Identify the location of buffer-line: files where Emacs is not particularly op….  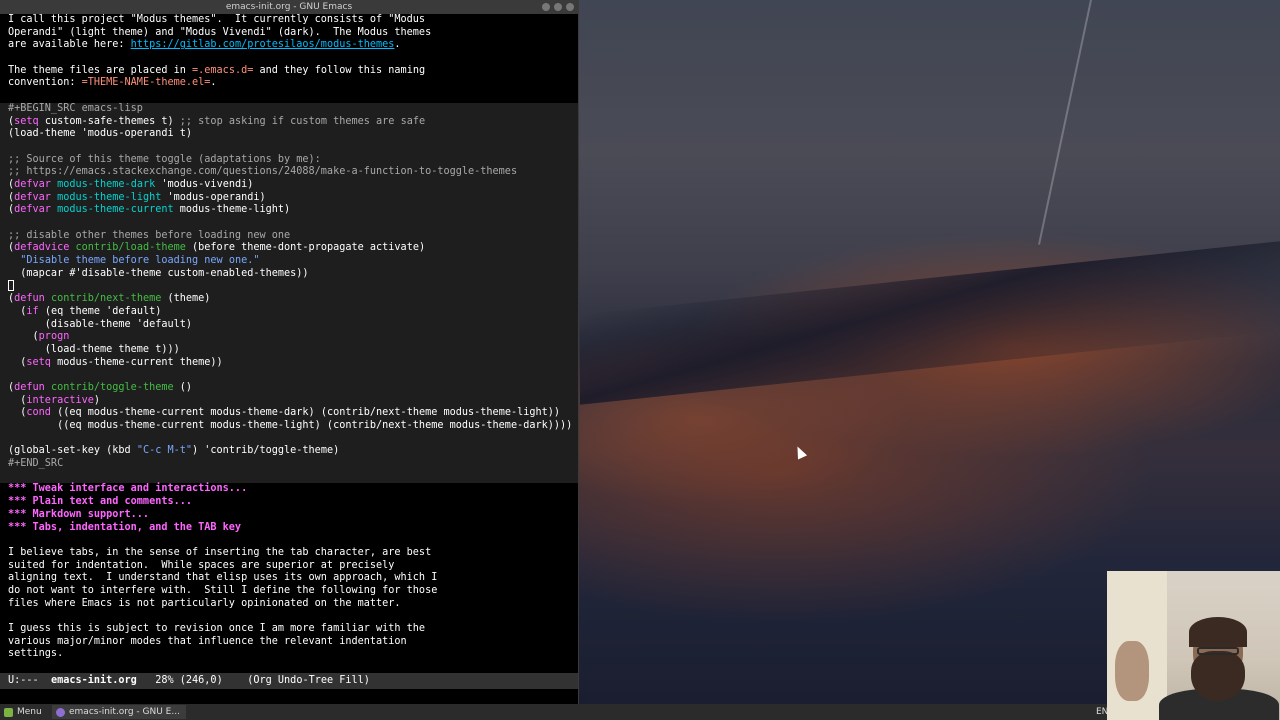
(293, 604).